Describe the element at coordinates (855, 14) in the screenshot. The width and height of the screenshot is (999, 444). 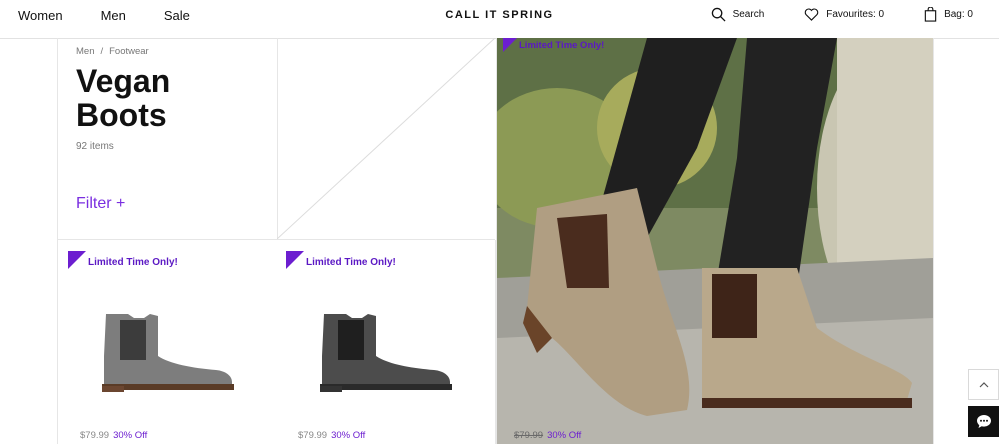
I see `favourites-label: Favourites: 0` at that location.